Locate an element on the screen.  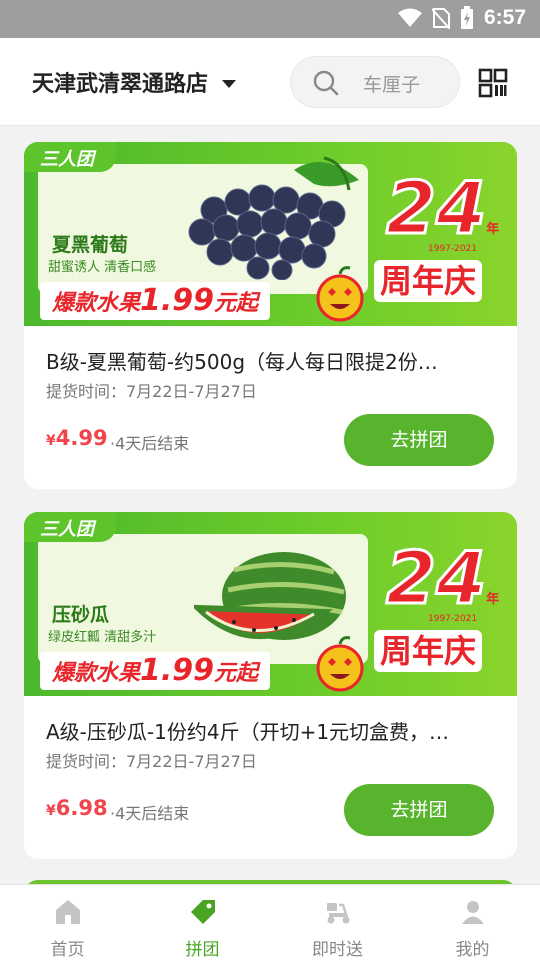
product-price: ¥6.98 is located at coordinates (77, 808).